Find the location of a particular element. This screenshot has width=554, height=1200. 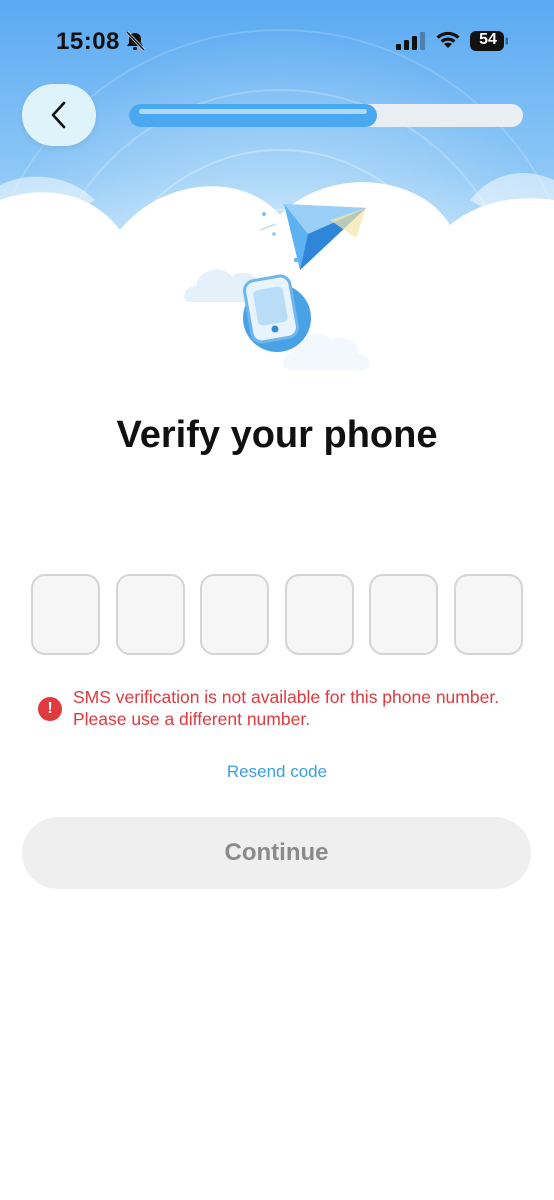

paper-plane-icon is located at coordinates (312, 237).